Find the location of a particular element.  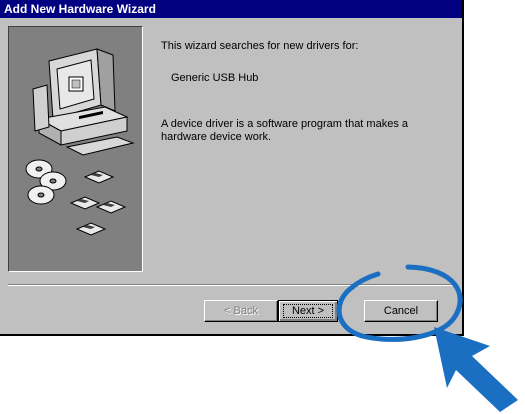

window-title: Add New Hardware Wizard is located at coordinates (231, 9).